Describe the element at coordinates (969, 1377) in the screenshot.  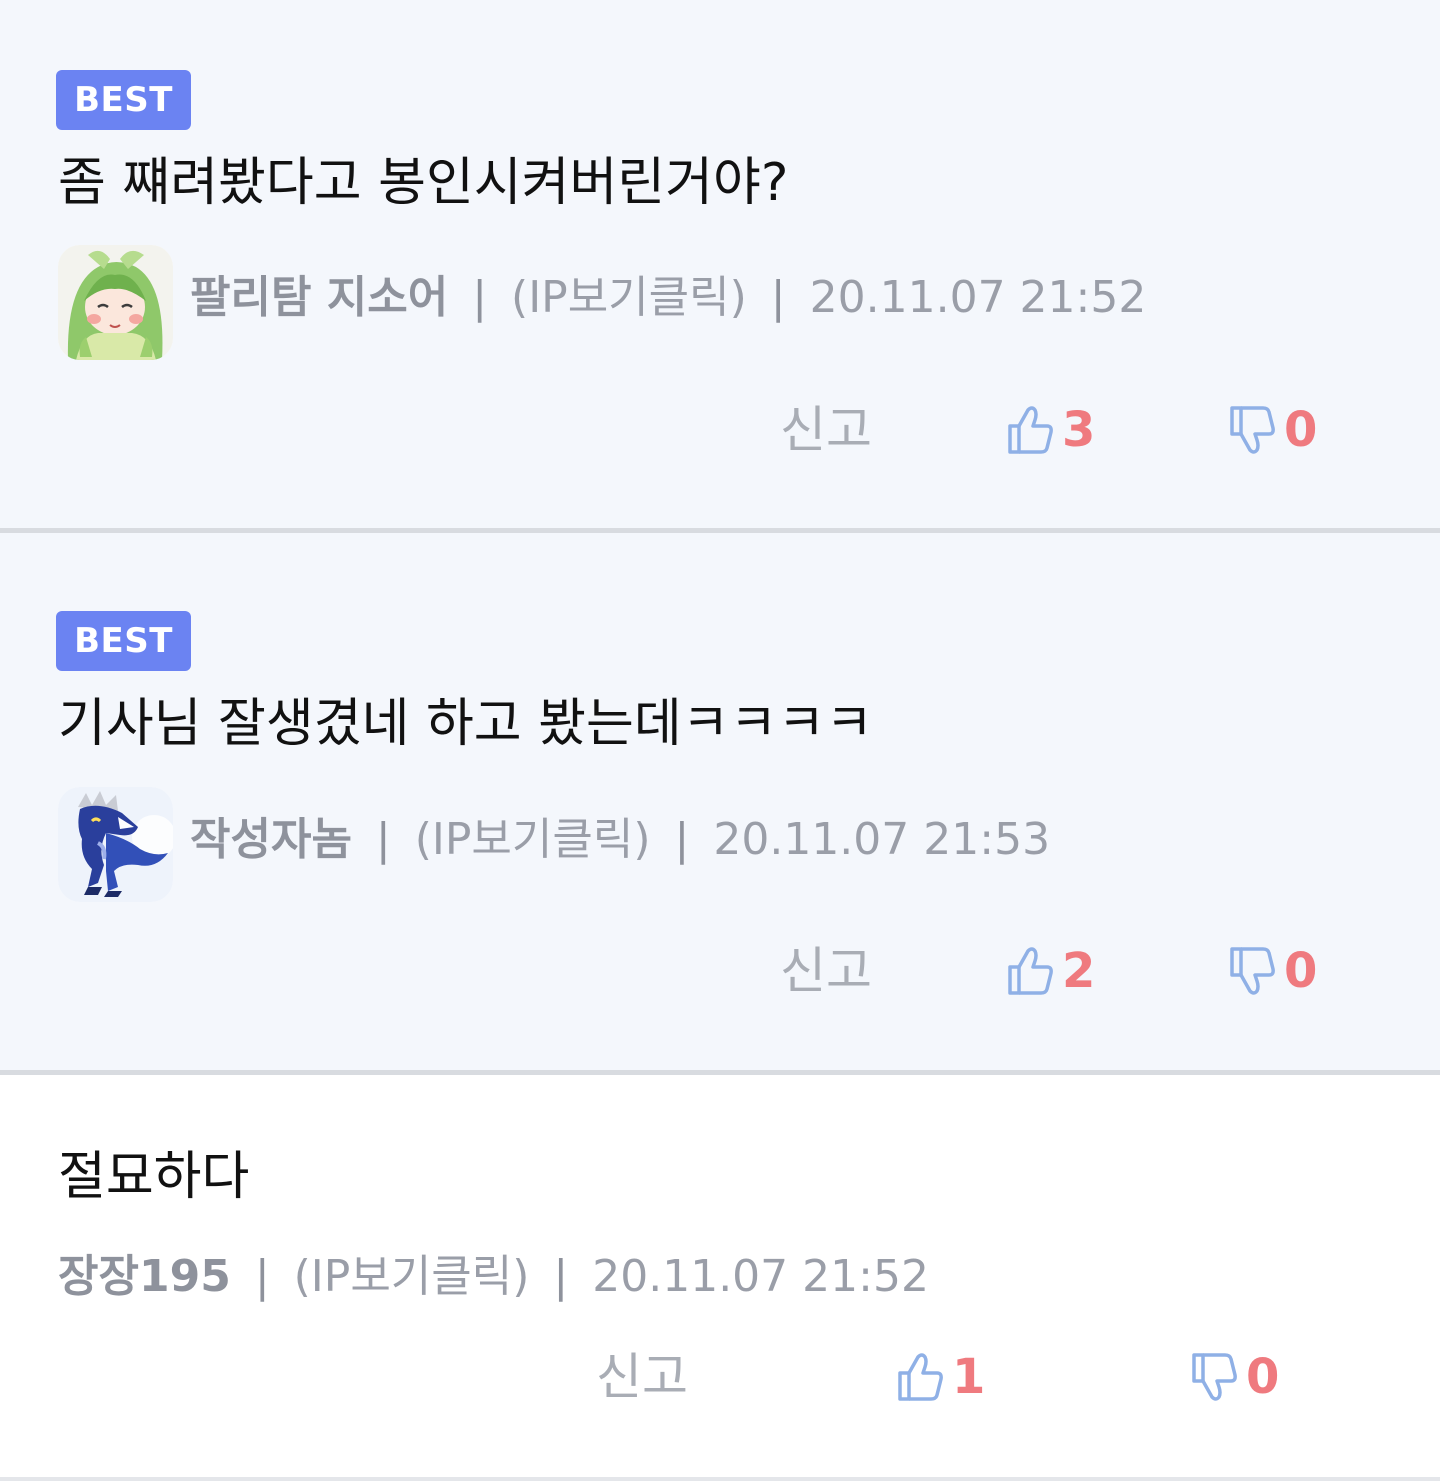
I see `like-count: 1` at that location.